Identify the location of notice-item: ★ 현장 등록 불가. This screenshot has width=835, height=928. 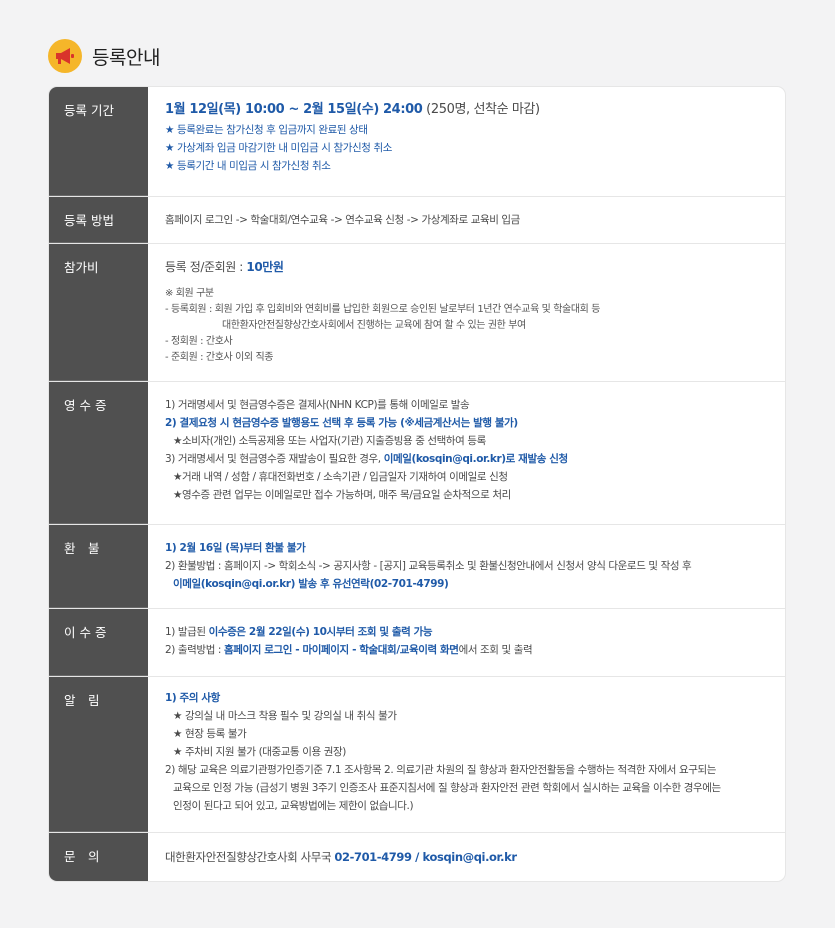
(210, 734).